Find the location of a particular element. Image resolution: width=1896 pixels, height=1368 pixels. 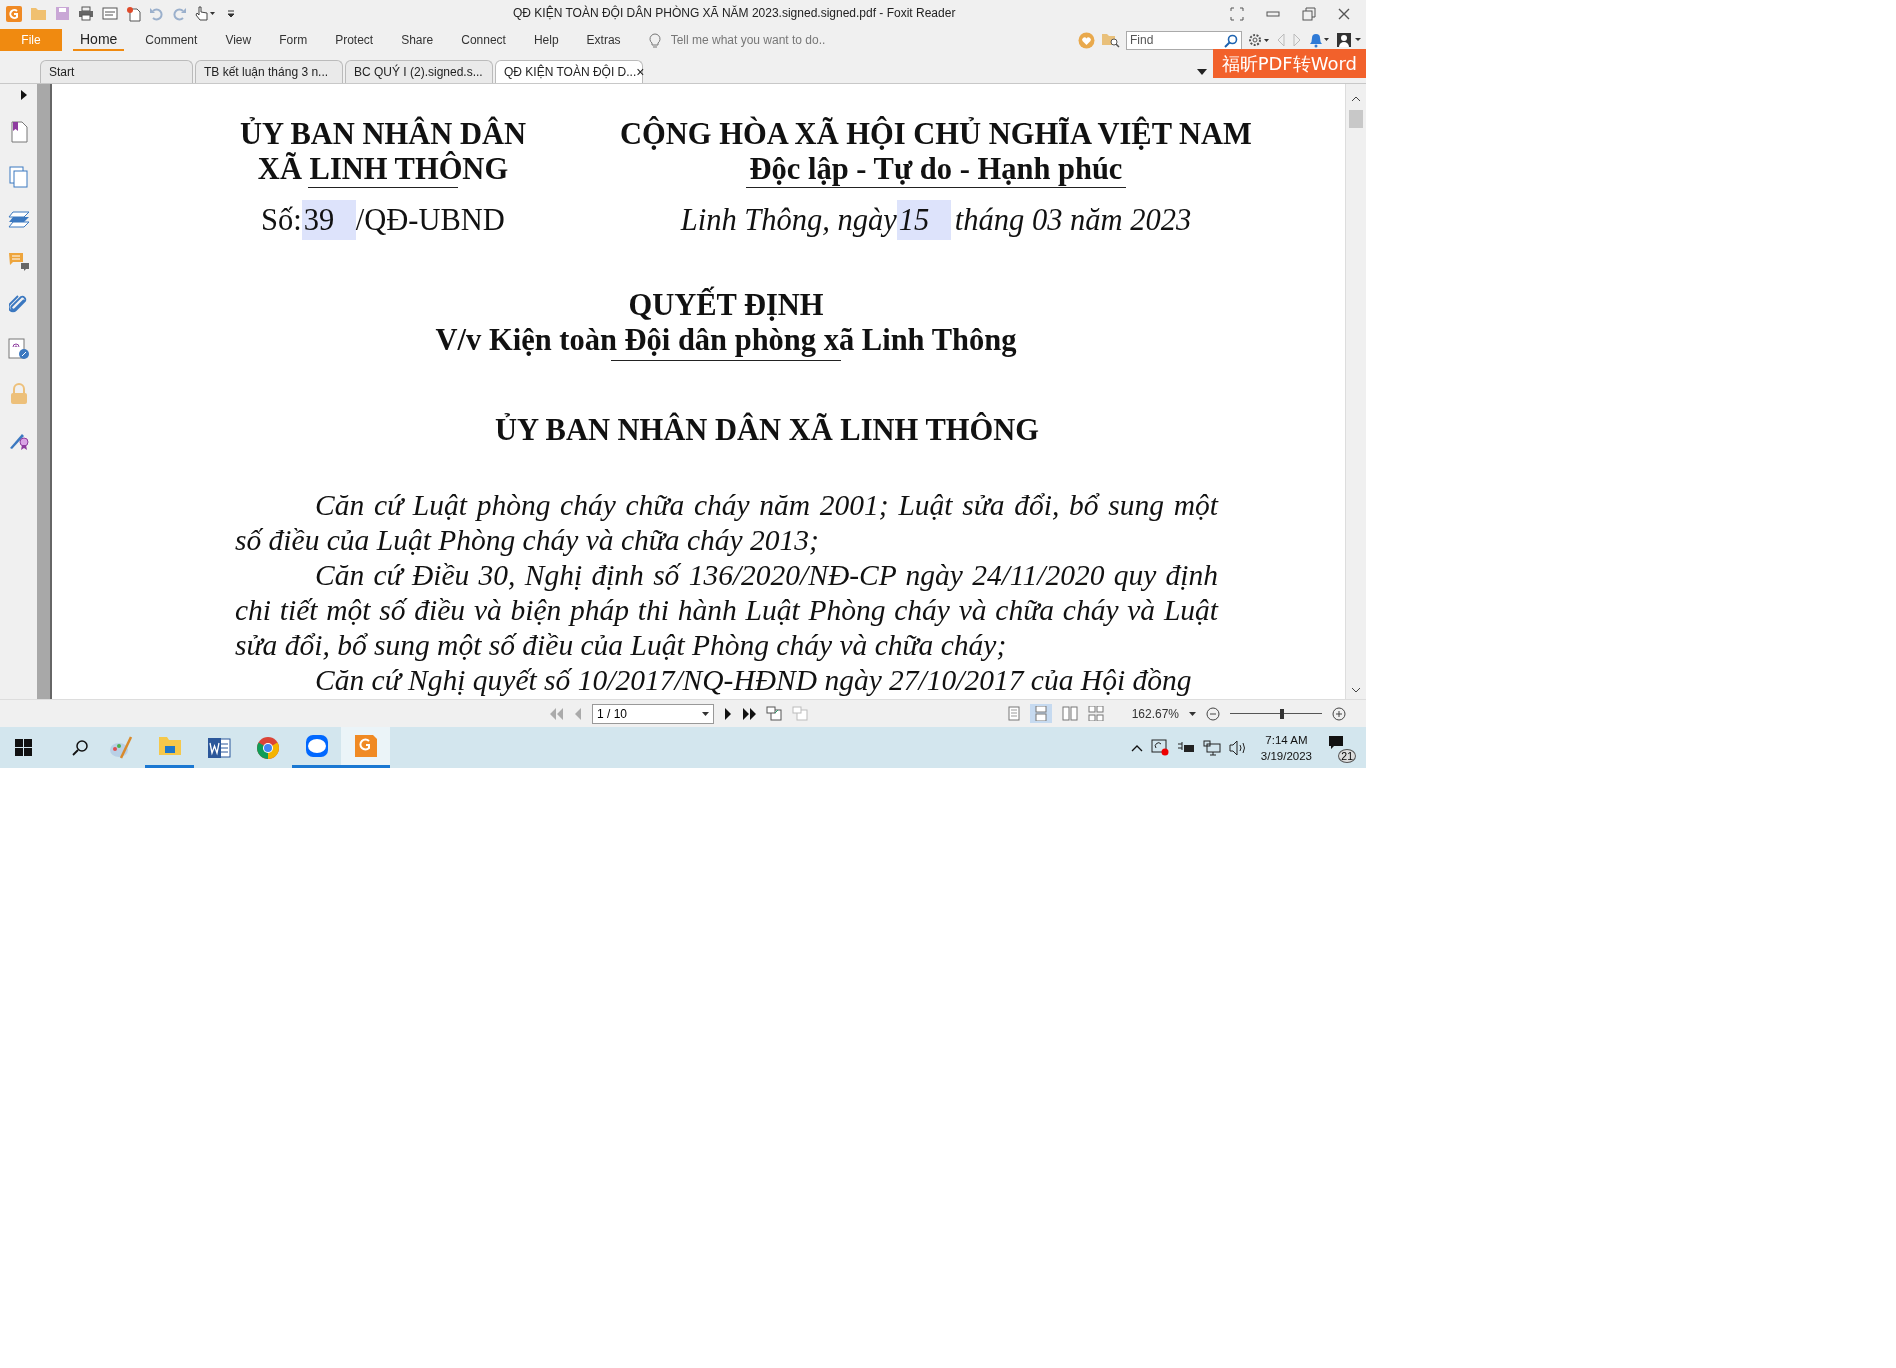

notification-center-button: 21 is located at coordinates (1341, 747).